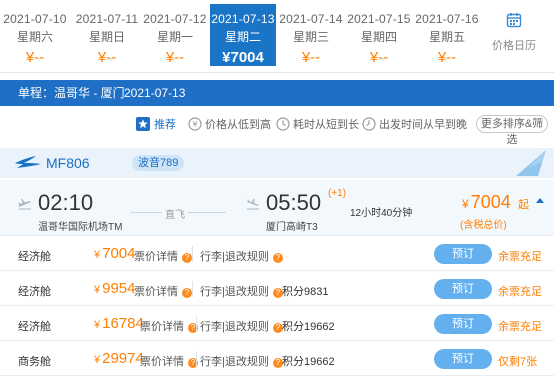 Image resolution: width=554 pixels, height=382 pixels. What do you see at coordinates (243, 57) in the screenshot?
I see `date-price: ¥7004` at bounding box center [243, 57].